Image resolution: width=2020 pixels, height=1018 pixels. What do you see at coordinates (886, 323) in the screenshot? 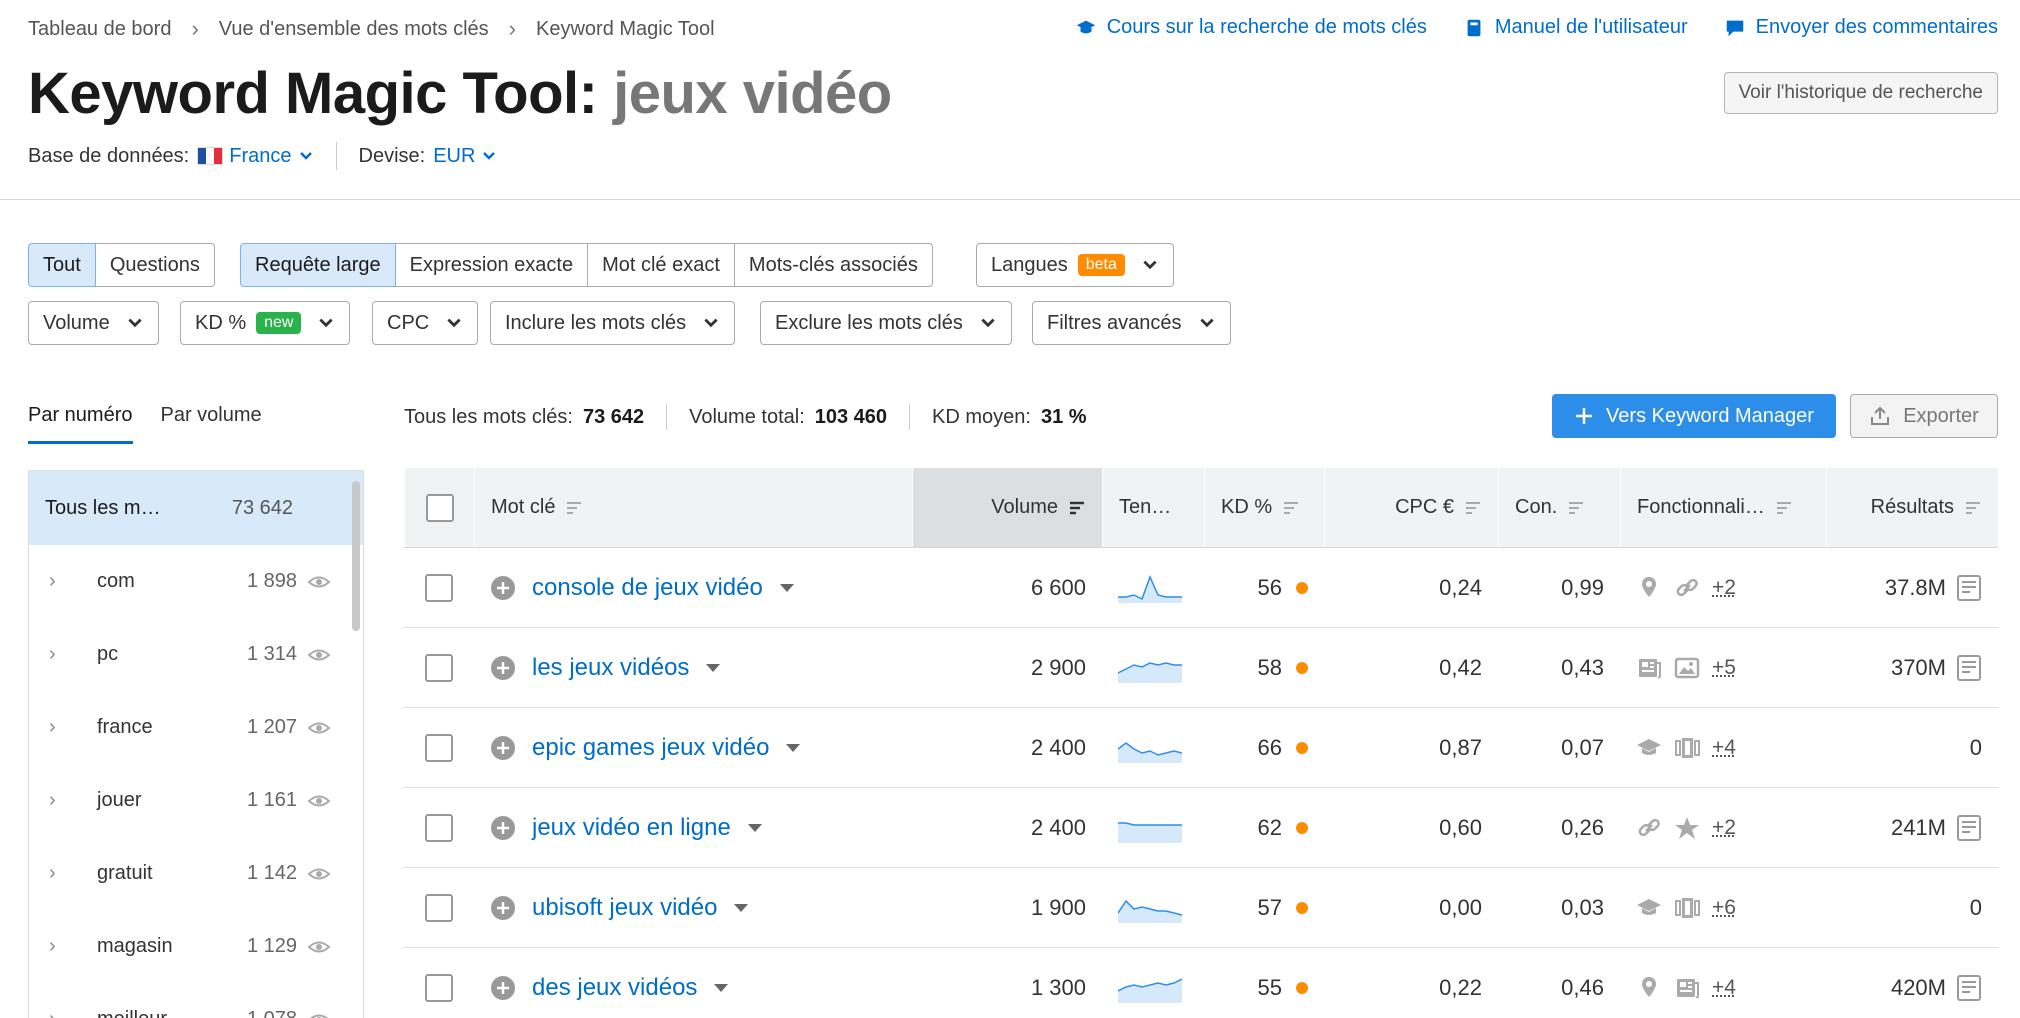
I see `exclude-keywords-filter: Exclure les mots clés` at bounding box center [886, 323].